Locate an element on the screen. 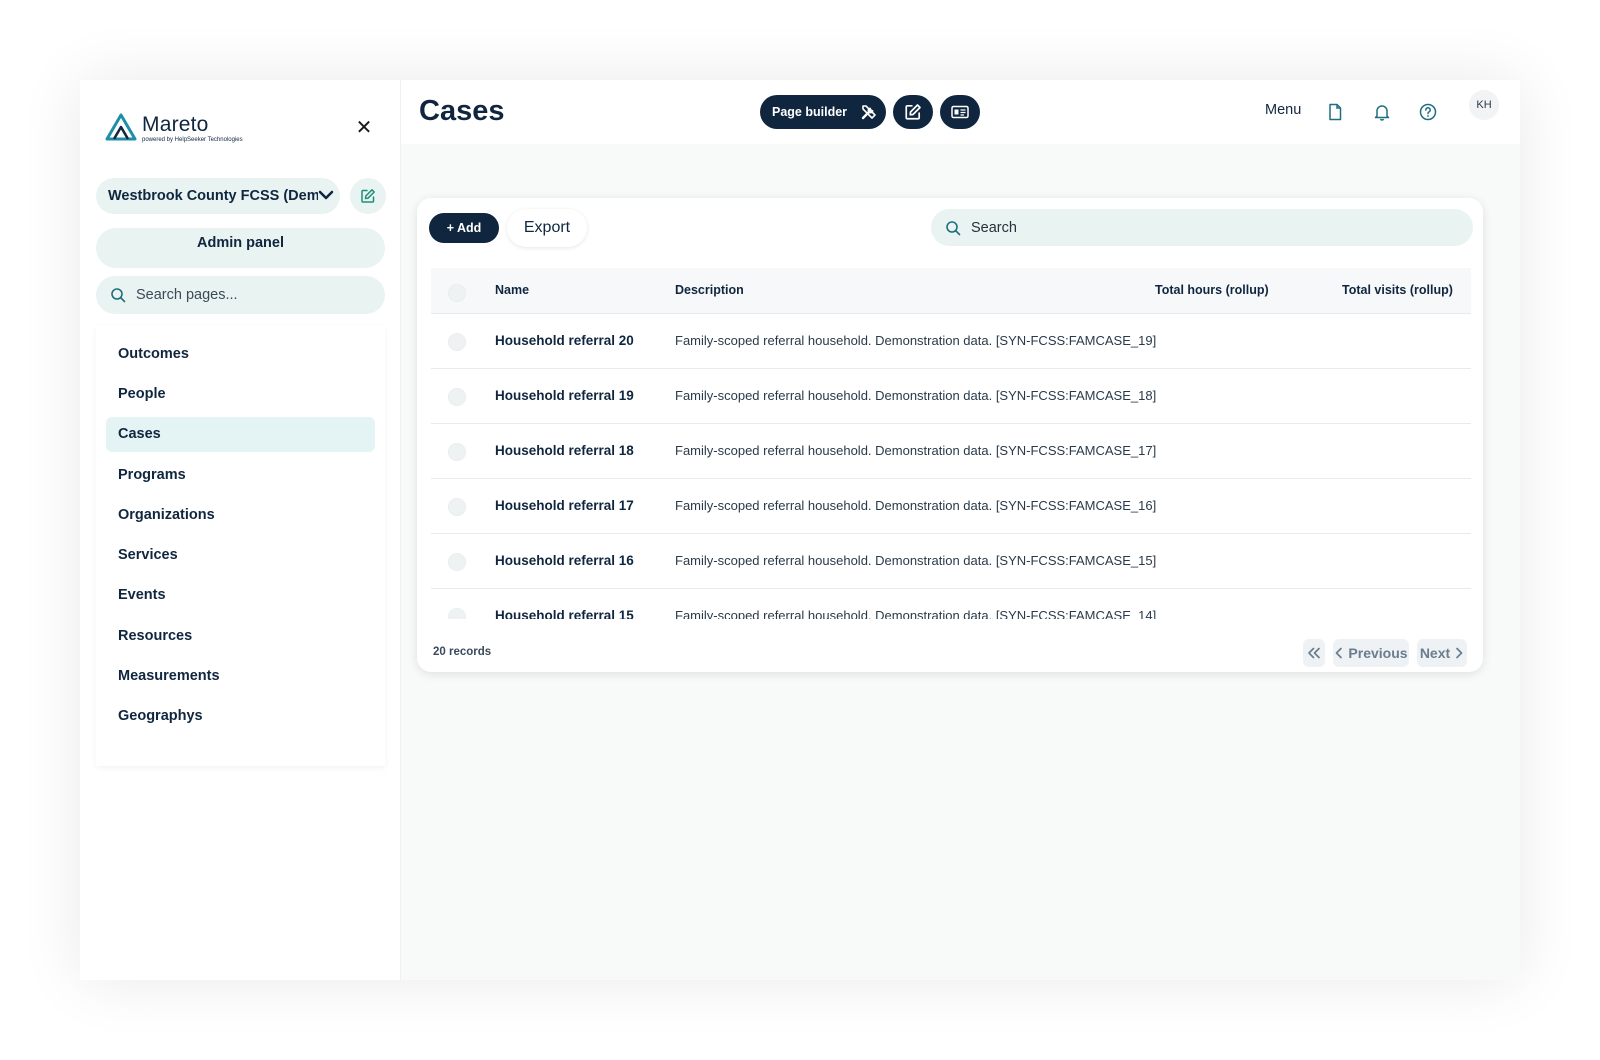  document-button is located at coordinates (1335, 112).